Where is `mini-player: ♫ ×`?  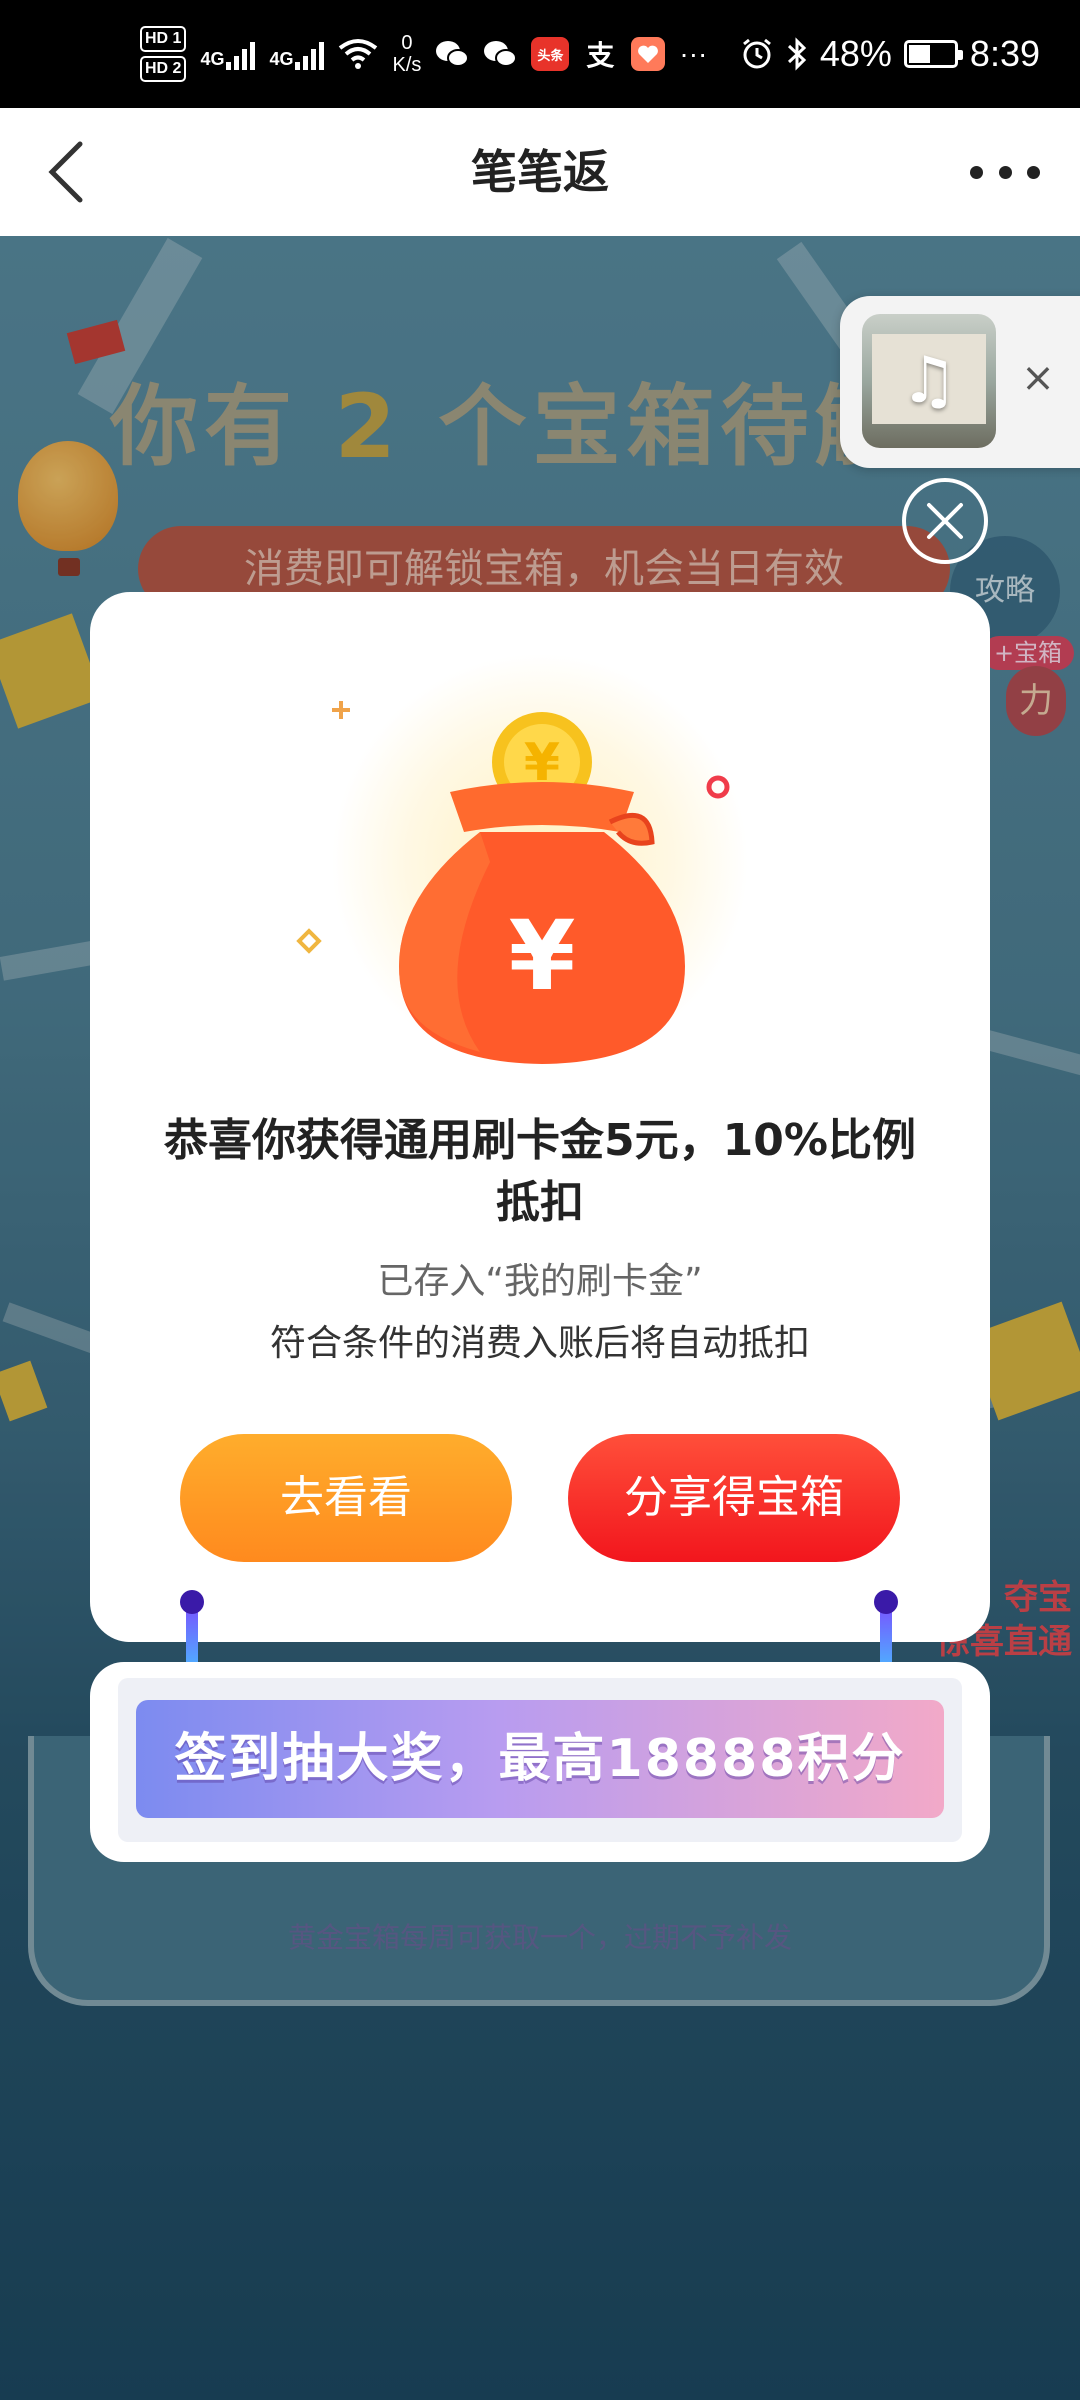 mini-player: ♫ × is located at coordinates (960, 382).